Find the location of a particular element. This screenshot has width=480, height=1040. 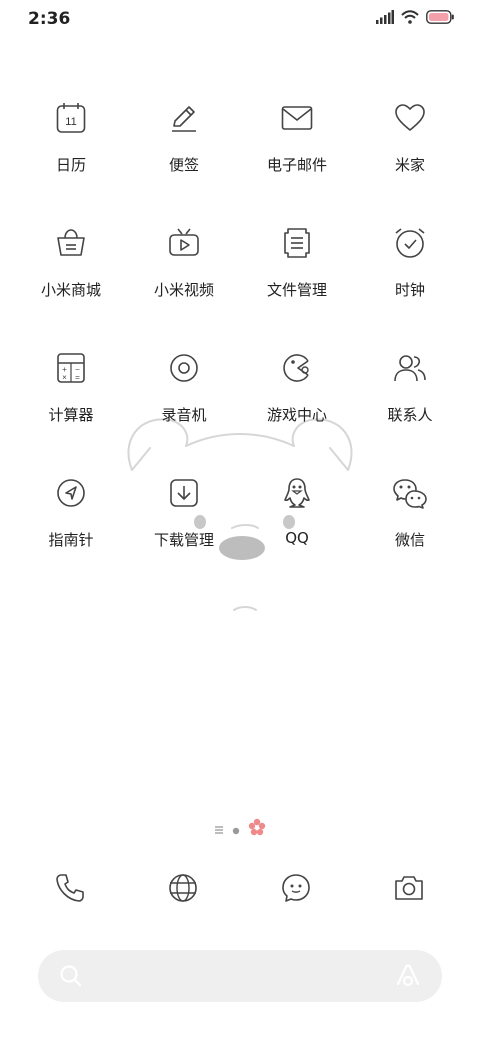

app-notes: 便签 is located at coordinates (184, 135).